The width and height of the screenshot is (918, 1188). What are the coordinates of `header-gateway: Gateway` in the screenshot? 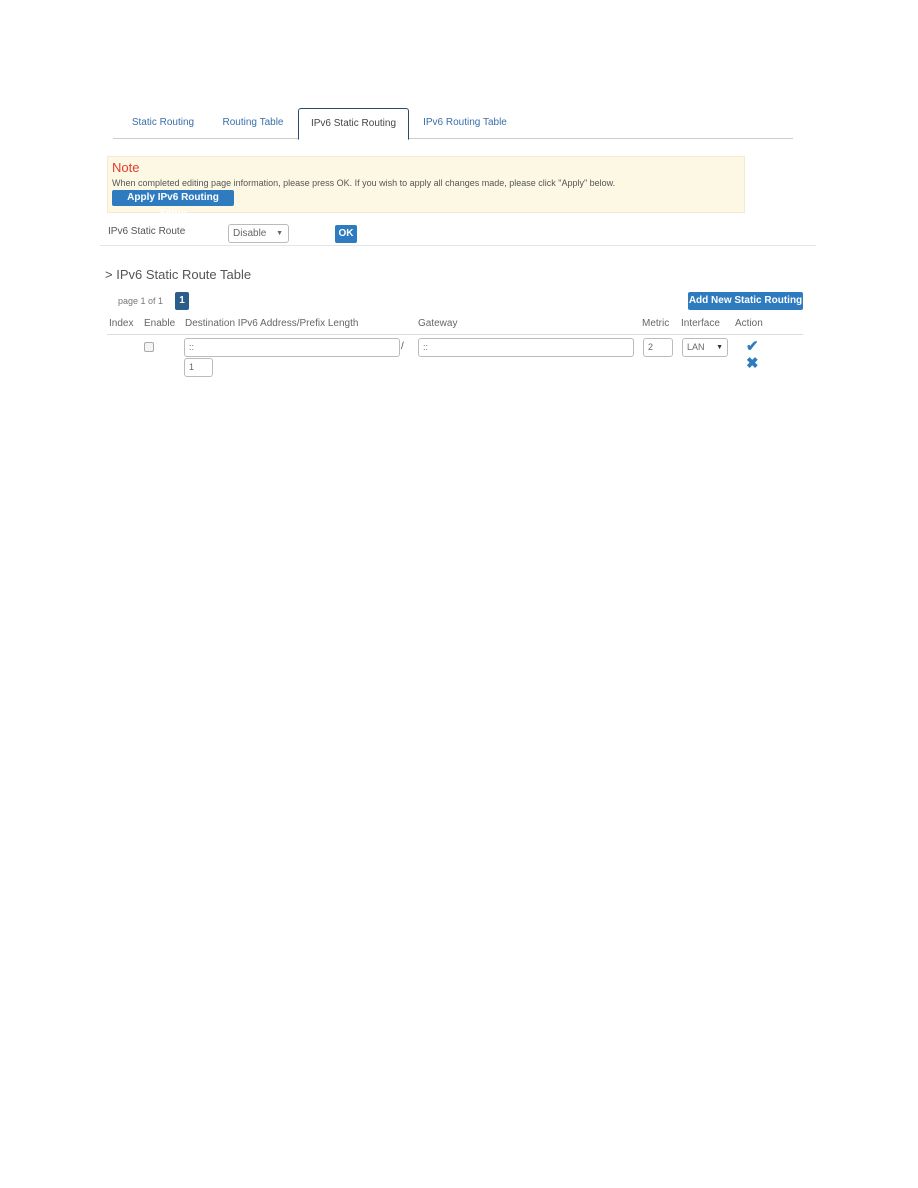 It's located at (438, 323).